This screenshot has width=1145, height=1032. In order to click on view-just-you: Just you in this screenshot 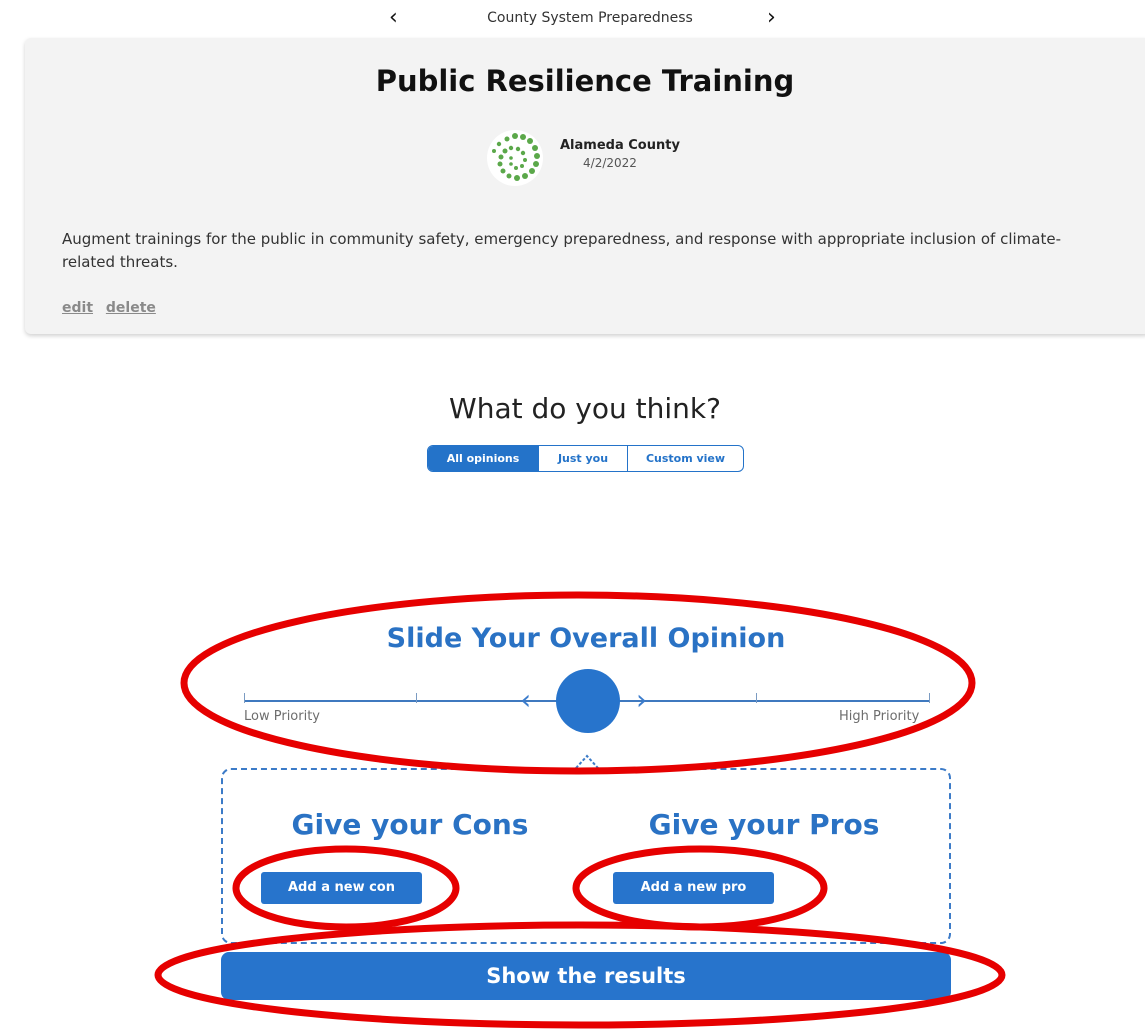, I will do `click(583, 458)`.